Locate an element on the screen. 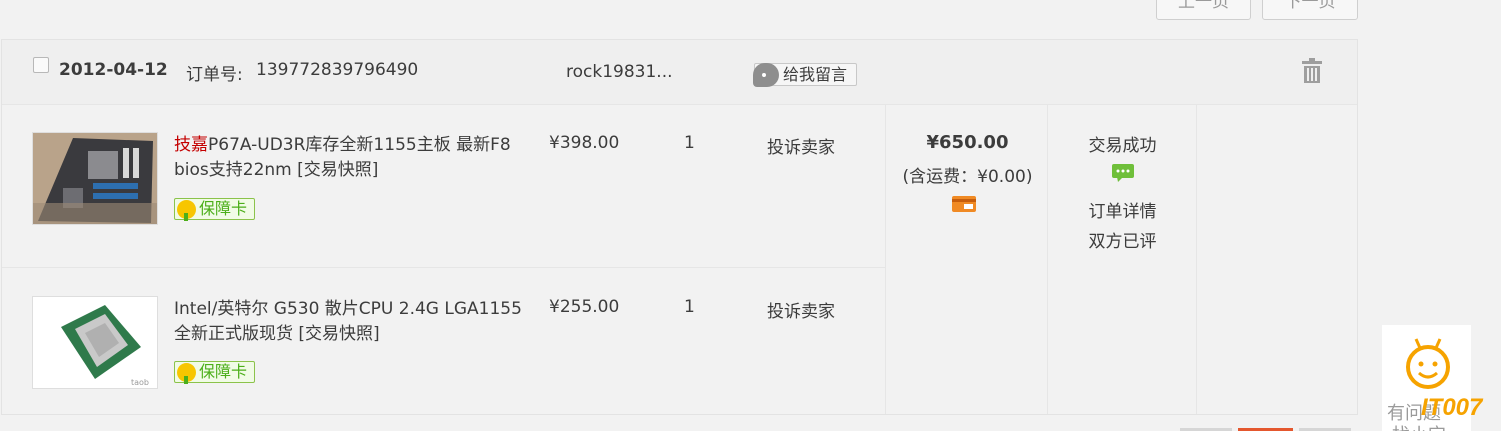  prev-page-button: 上一页 is located at coordinates (1203, 10).